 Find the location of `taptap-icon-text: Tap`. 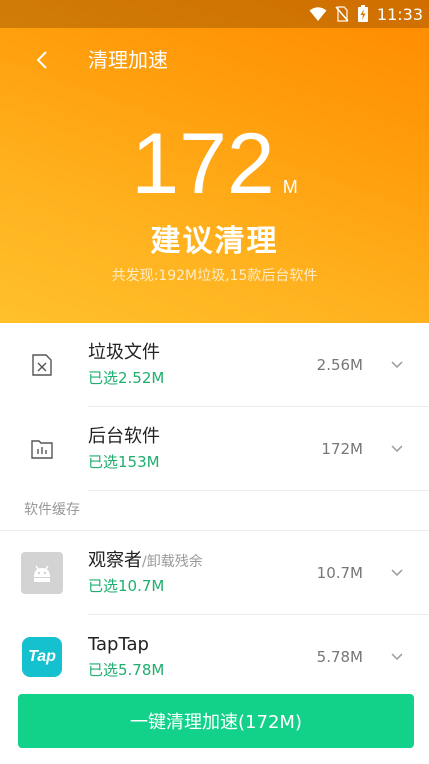

taptap-icon-text: Tap is located at coordinates (42, 656).